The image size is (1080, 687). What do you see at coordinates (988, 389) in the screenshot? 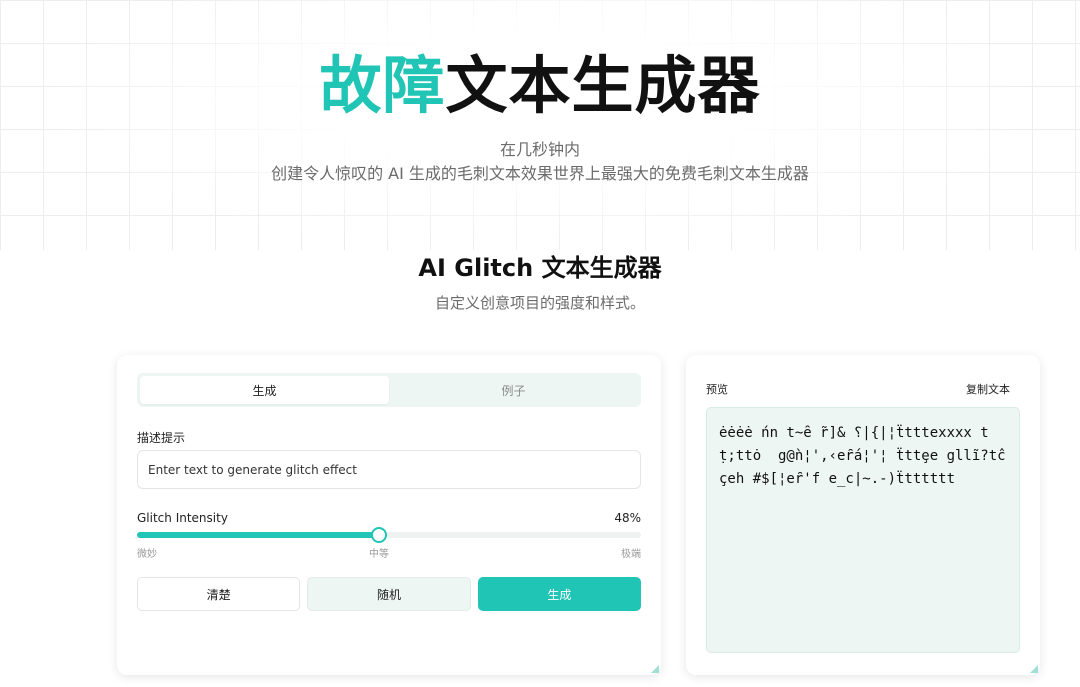
I see `copy-text-button: 复制文本` at bounding box center [988, 389].